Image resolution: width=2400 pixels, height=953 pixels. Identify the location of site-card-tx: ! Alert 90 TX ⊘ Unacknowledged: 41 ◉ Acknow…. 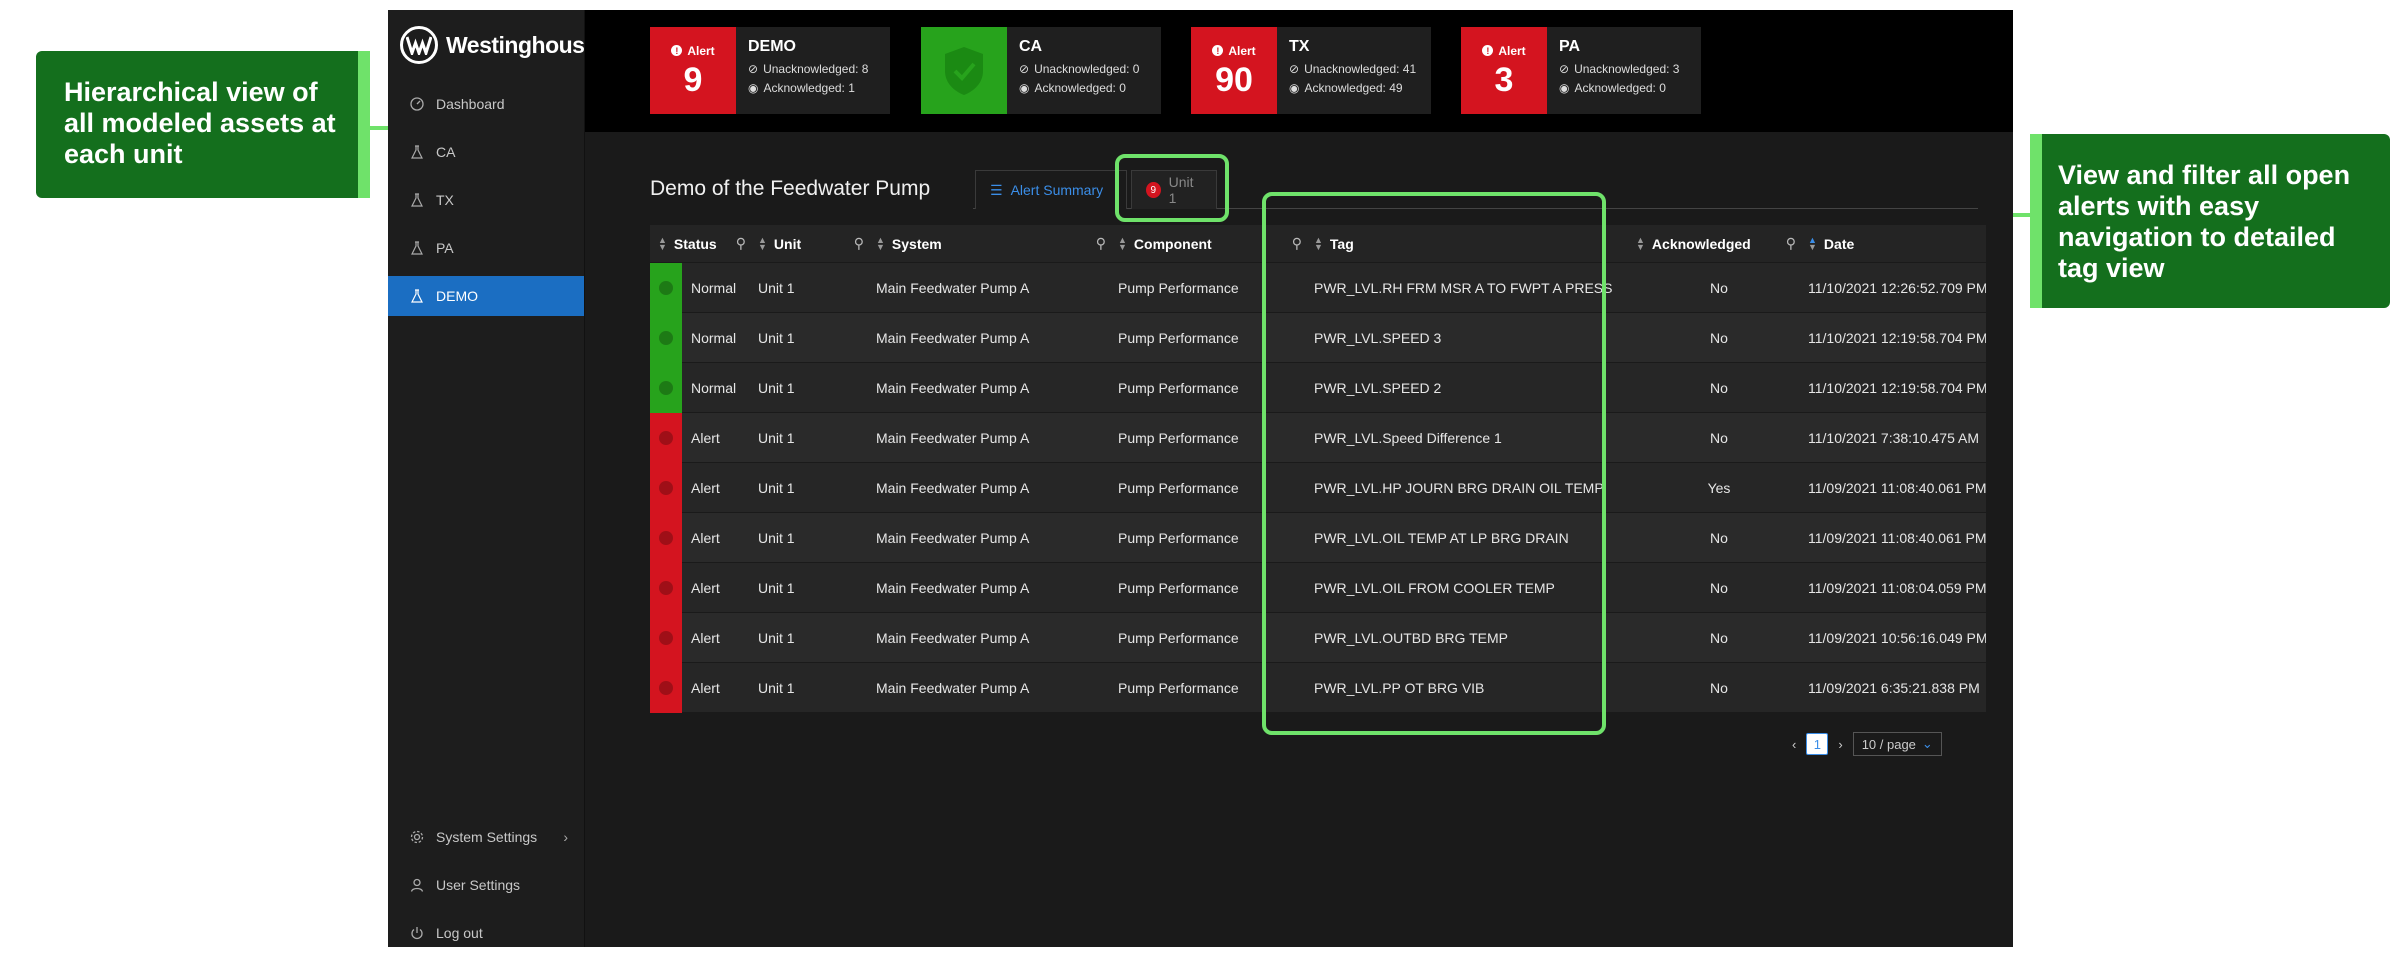
(1311, 70).